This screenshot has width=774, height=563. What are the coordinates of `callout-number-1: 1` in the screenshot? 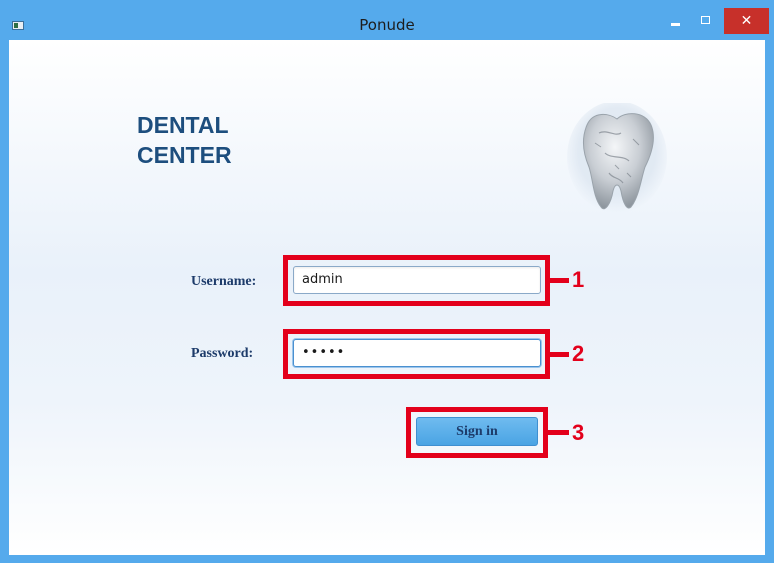 It's located at (578, 279).